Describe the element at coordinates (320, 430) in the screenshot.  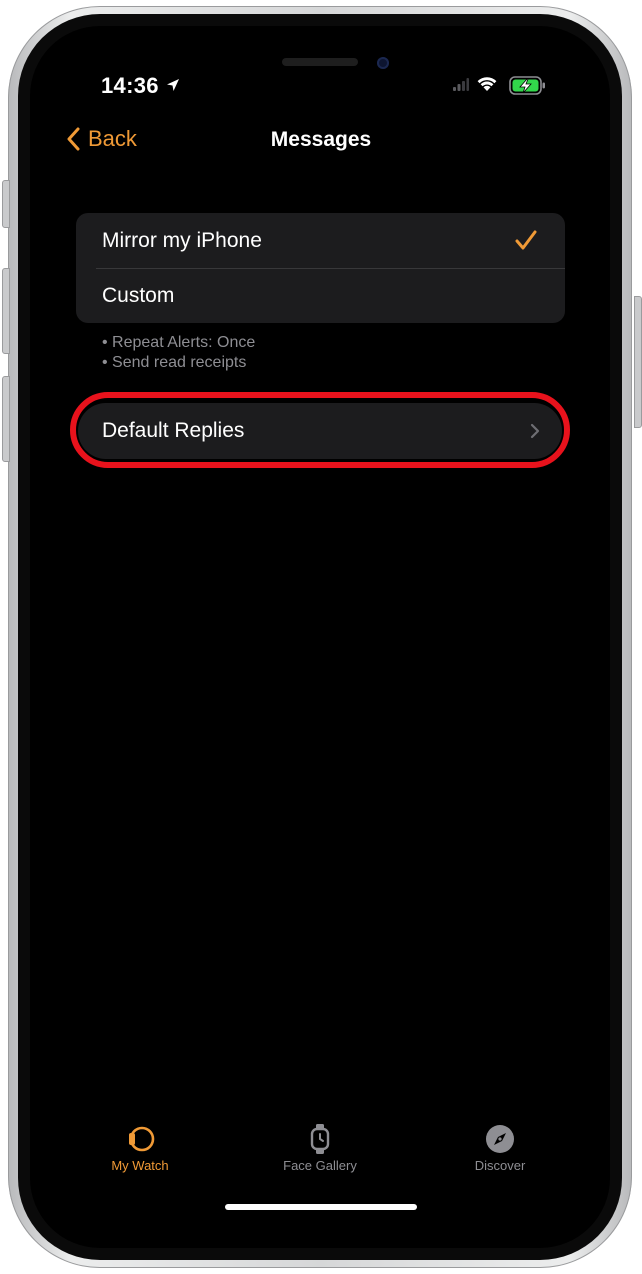
I see `highlight-ring` at that location.